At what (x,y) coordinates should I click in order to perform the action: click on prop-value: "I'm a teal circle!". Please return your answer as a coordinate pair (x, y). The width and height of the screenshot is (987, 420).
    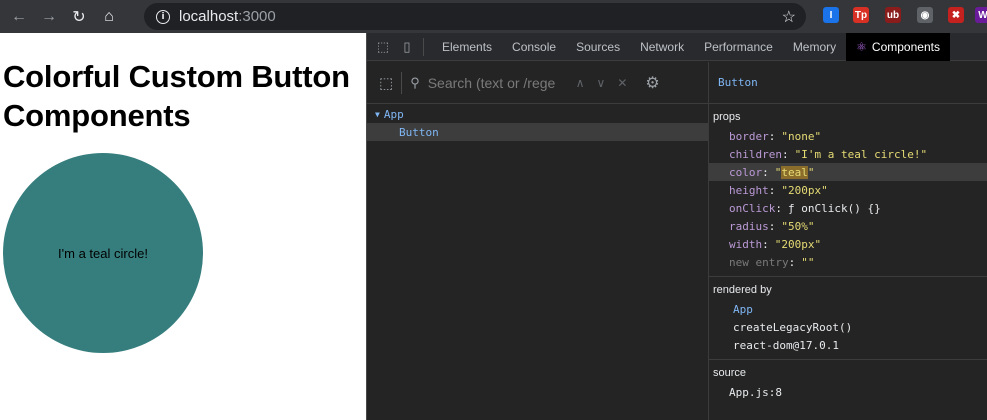
    Looking at the image, I should click on (861, 154).